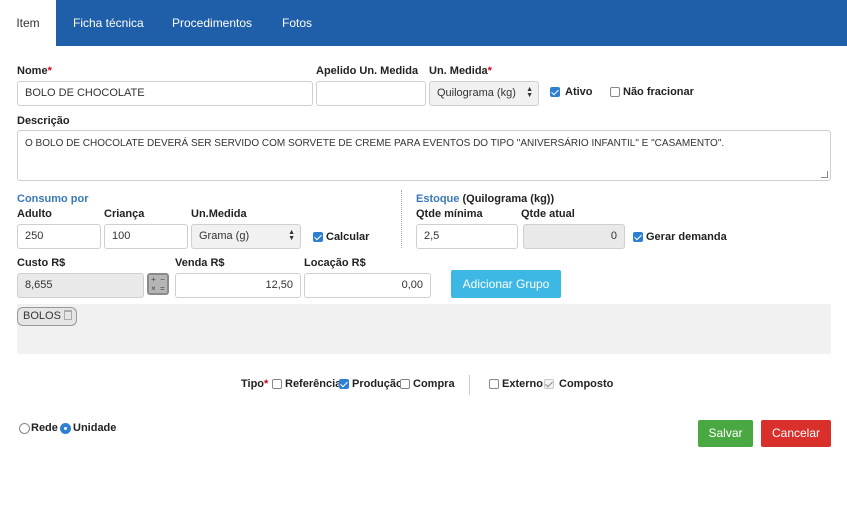  What do you see at coordinates (80, 285) in the screenshot?
I see `custo-input: 8,655` at bounding box center [80, 285].